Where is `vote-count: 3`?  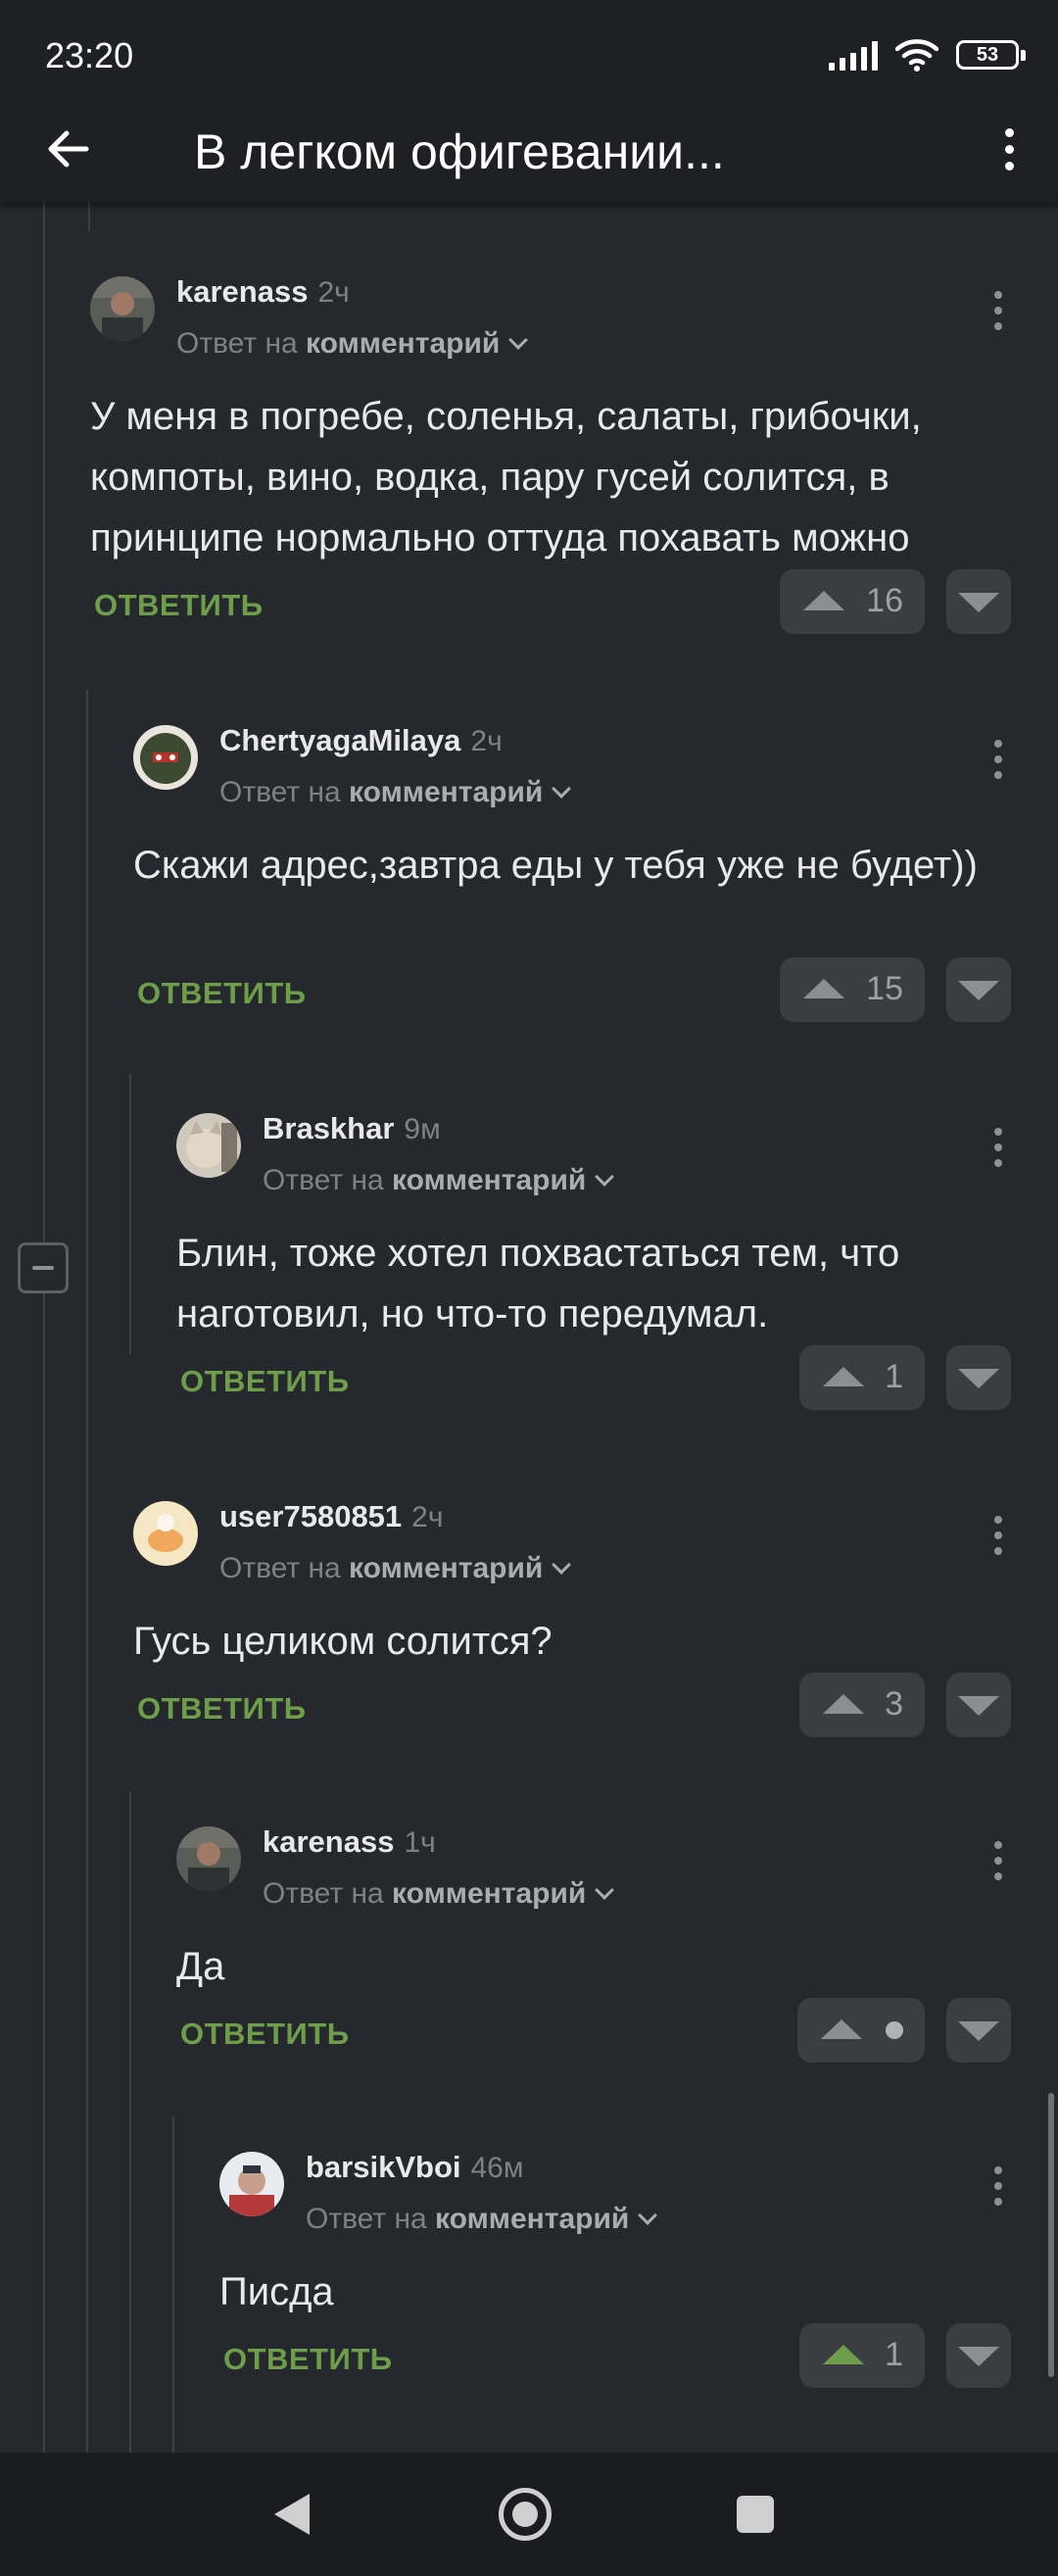
vote-count: 3 is located at coordinates (894, 1704).